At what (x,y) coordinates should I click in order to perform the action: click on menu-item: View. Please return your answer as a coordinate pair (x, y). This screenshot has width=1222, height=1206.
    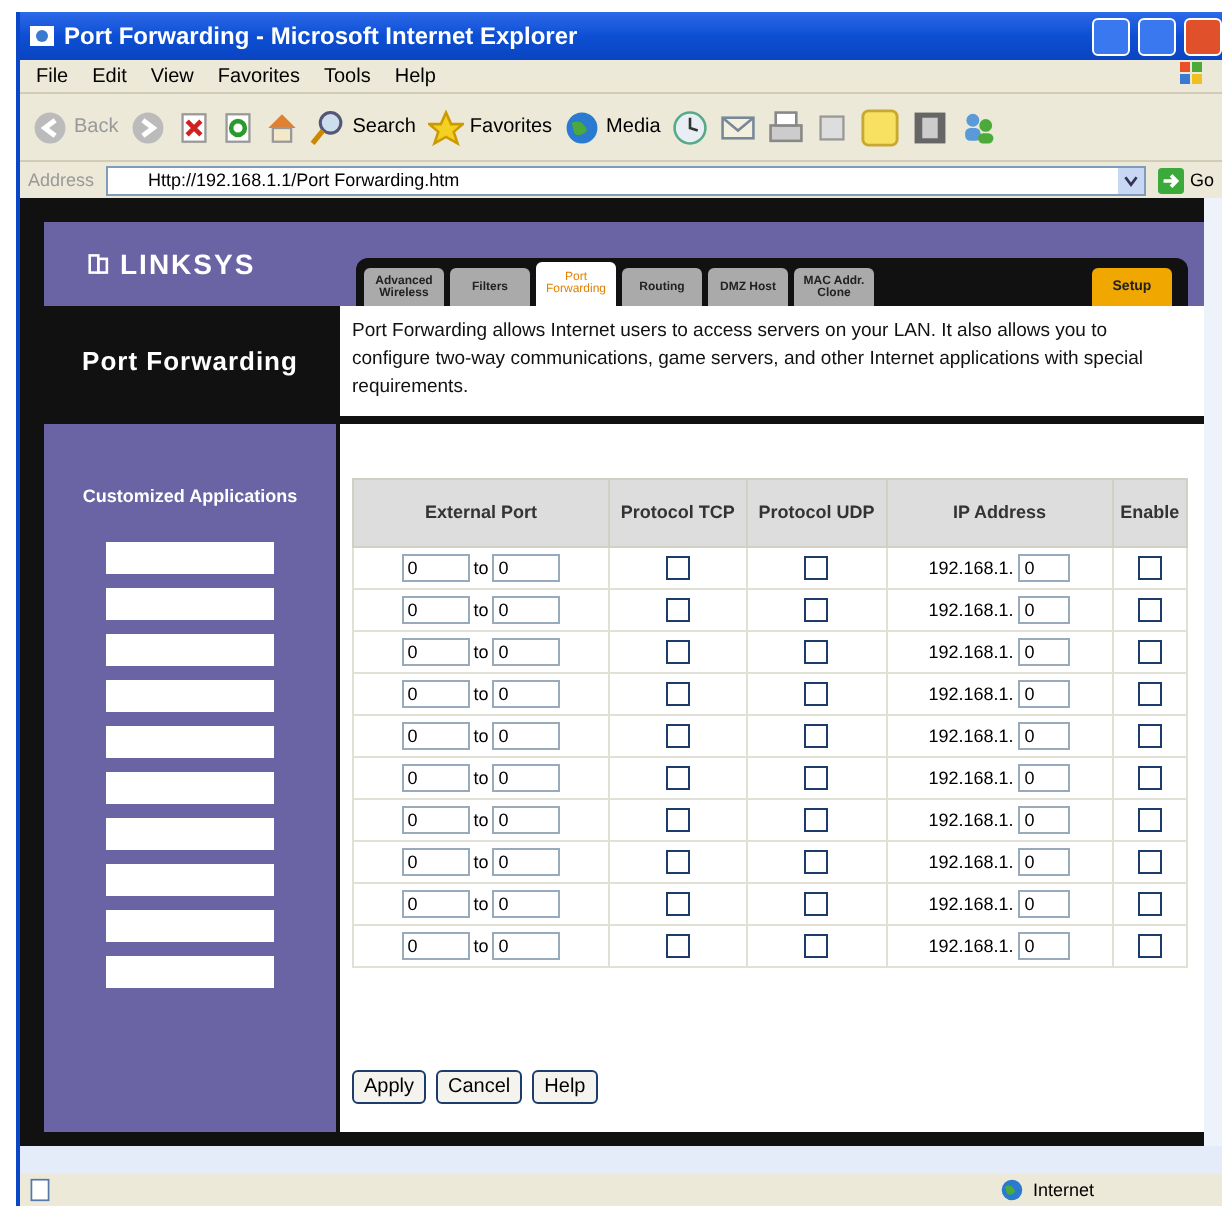
    Looking at the image, I should click on (172, 76).